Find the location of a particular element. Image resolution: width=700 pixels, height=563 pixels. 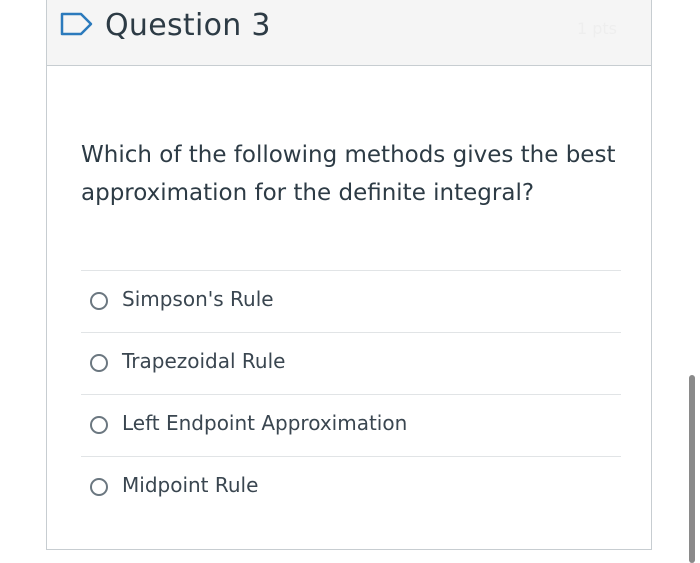

answer-option: Left Endpoint Approximation is located at coordinates (351, 425).